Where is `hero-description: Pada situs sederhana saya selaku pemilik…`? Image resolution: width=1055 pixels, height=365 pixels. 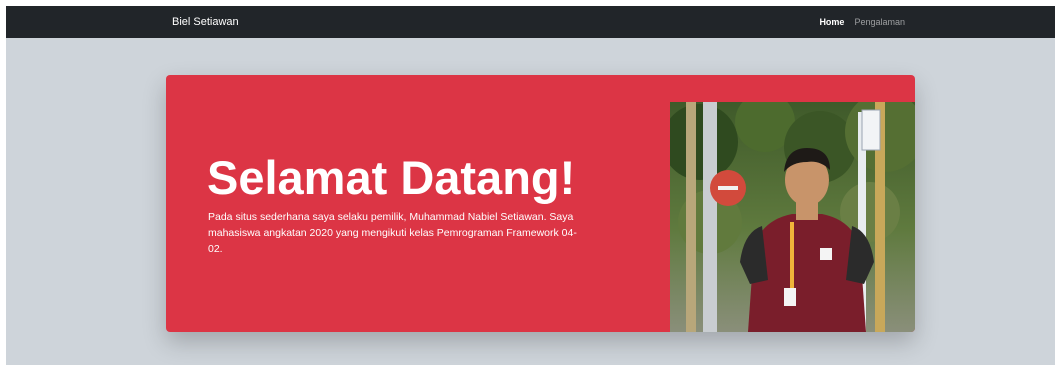
hero-description: Pada situs sederhana saya selaku pemilik… is located at coordinates (392, 233).